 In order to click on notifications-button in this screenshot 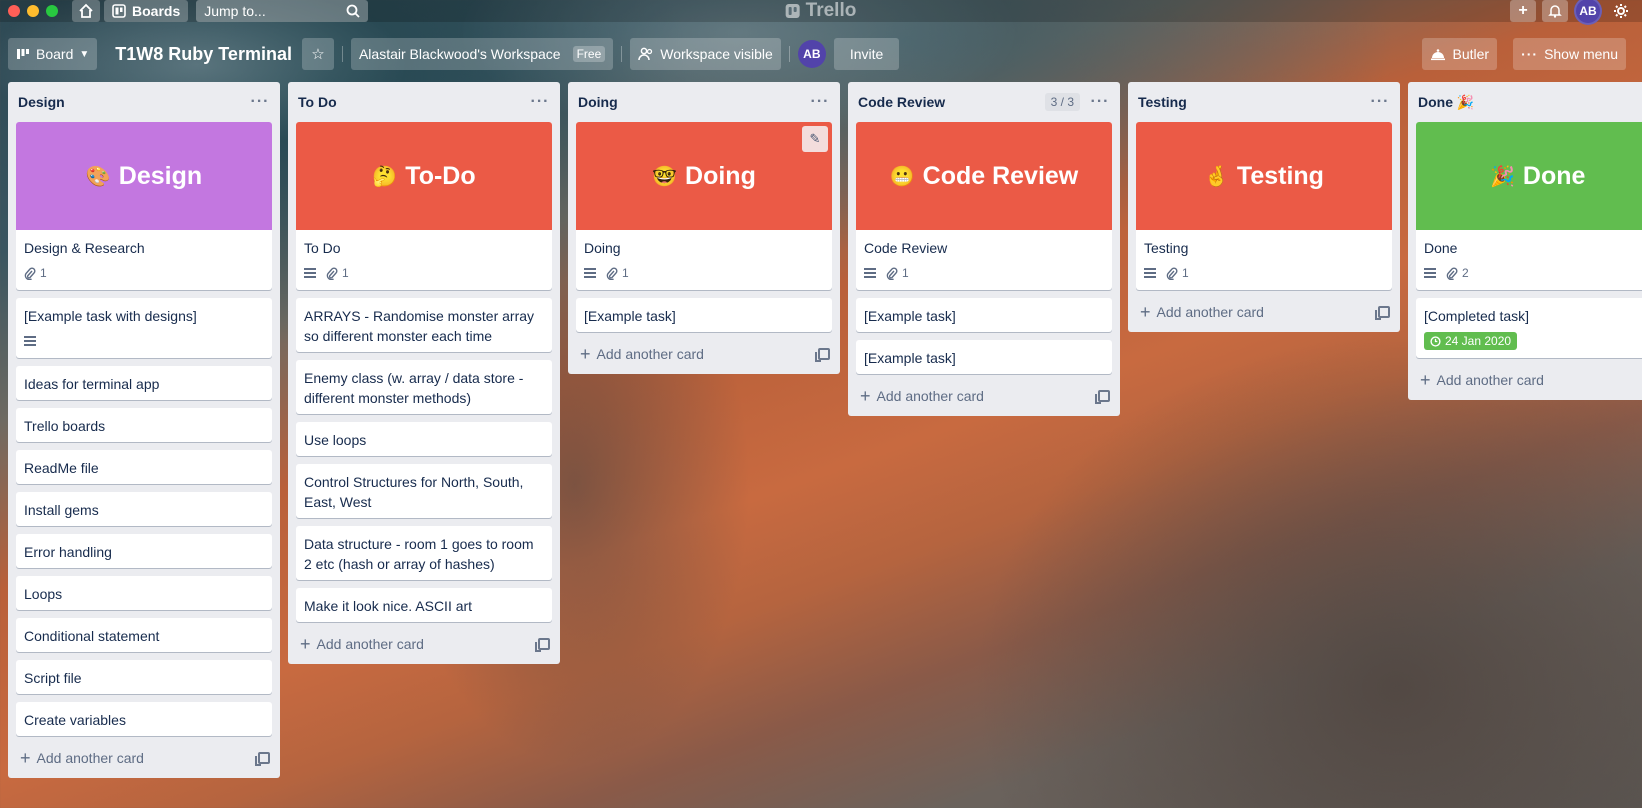, I will do `click(1555, 11)`.